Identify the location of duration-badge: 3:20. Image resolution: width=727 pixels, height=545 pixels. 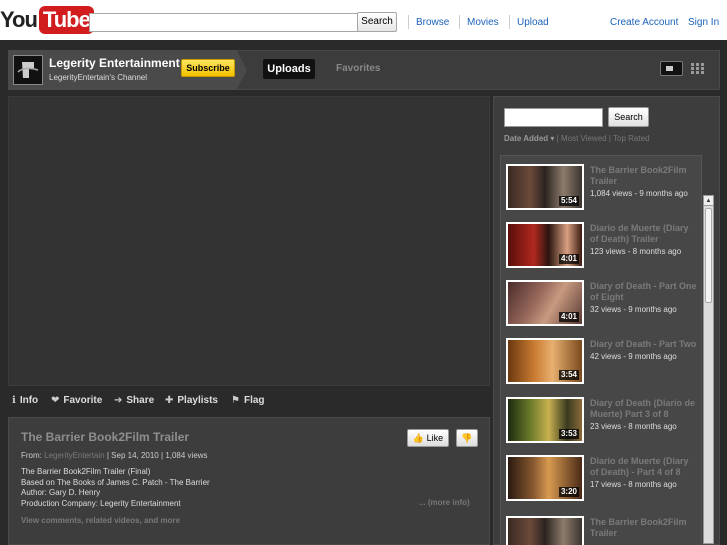
(568, 492).